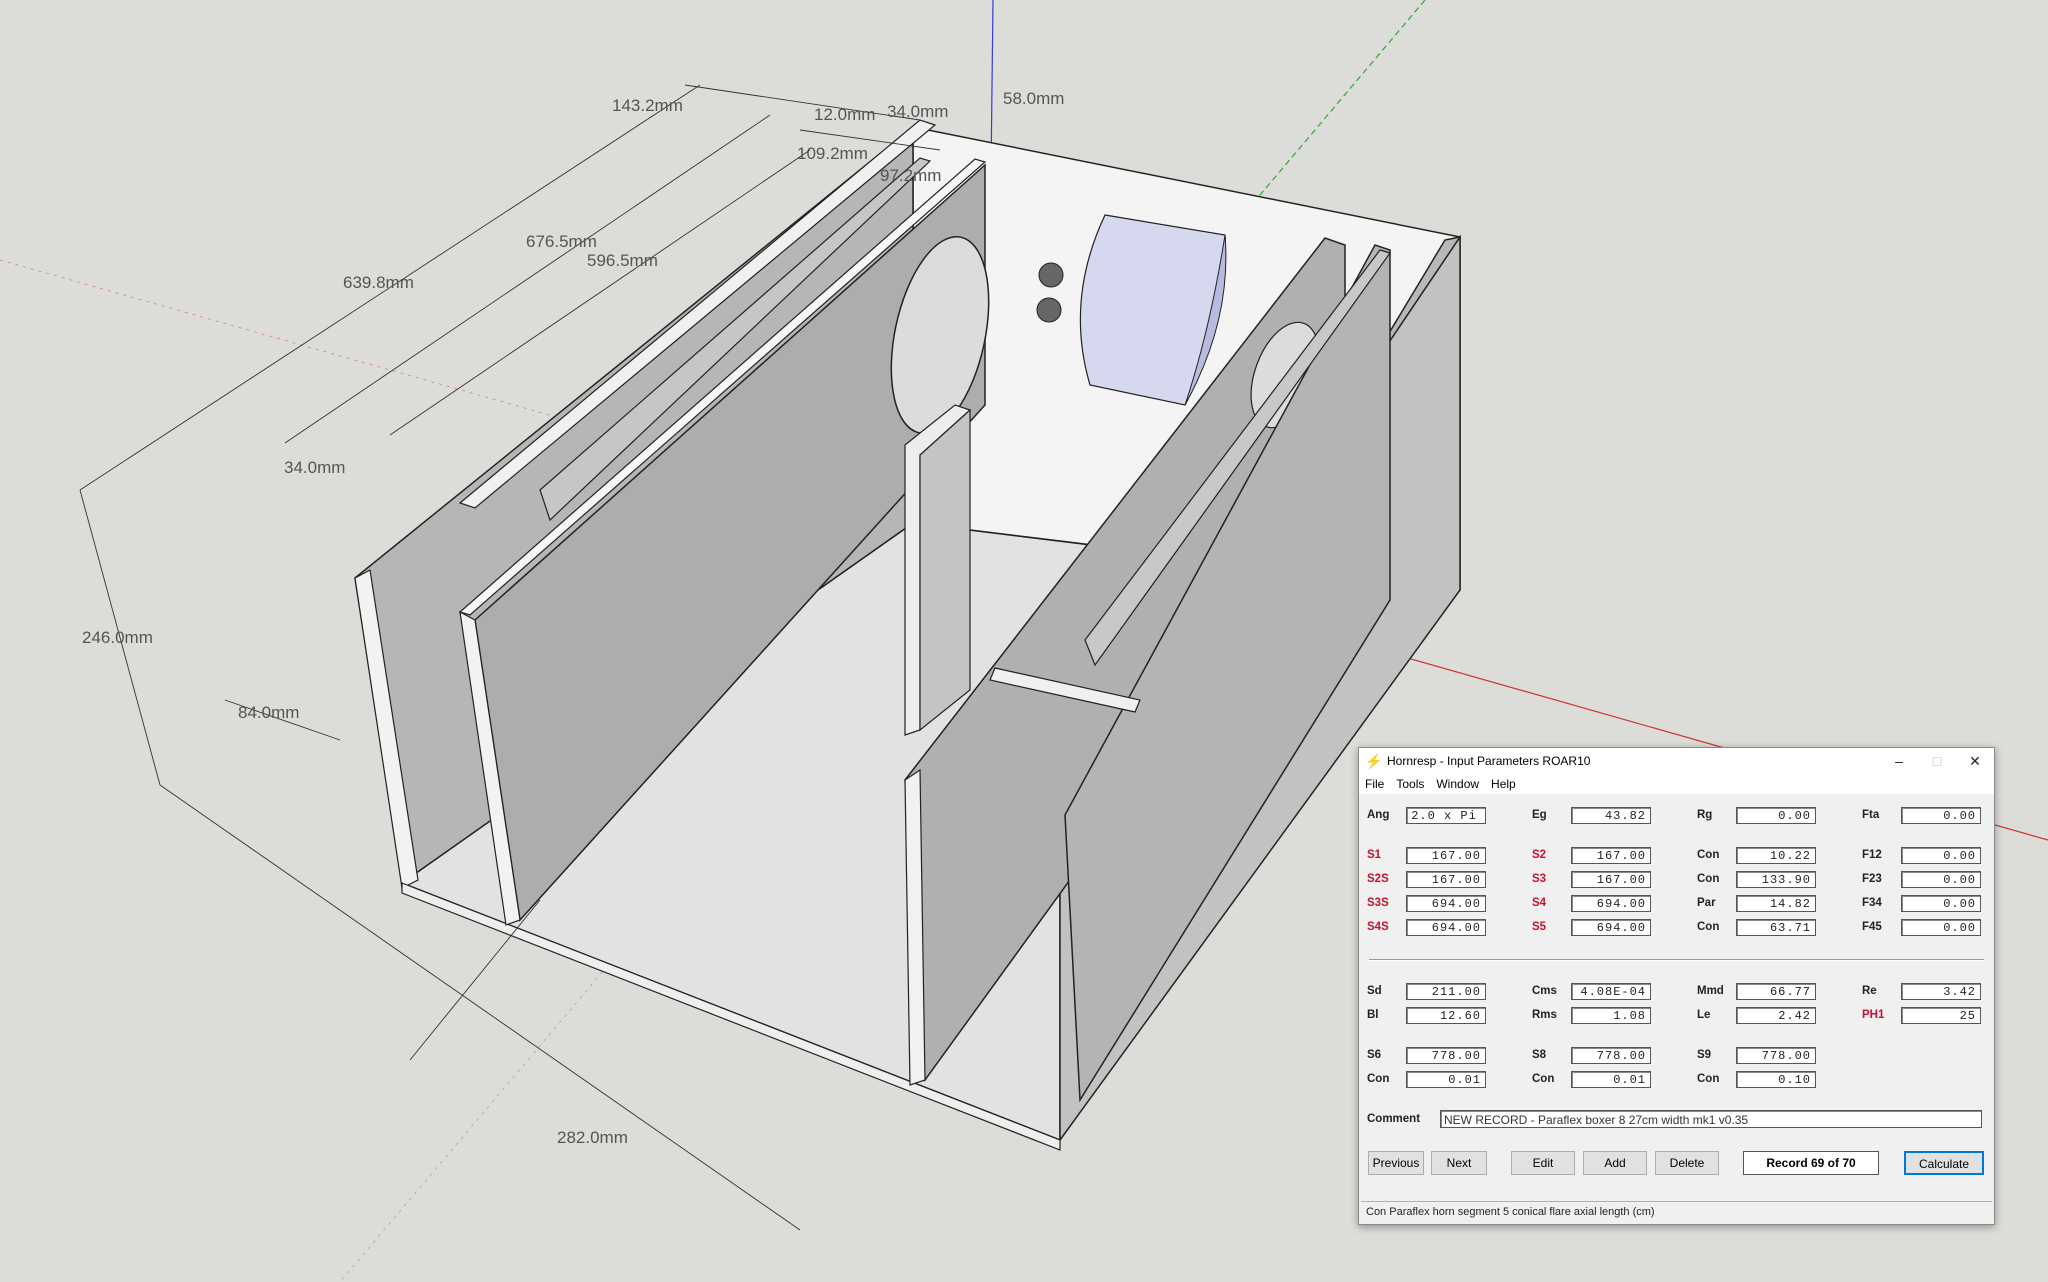 Image resolution: width=2048 pixels, height=1282 pixels. Describe the element at coordinates (1378, 903) in the screenshot. I see `s3s-label: S3S` at that location.